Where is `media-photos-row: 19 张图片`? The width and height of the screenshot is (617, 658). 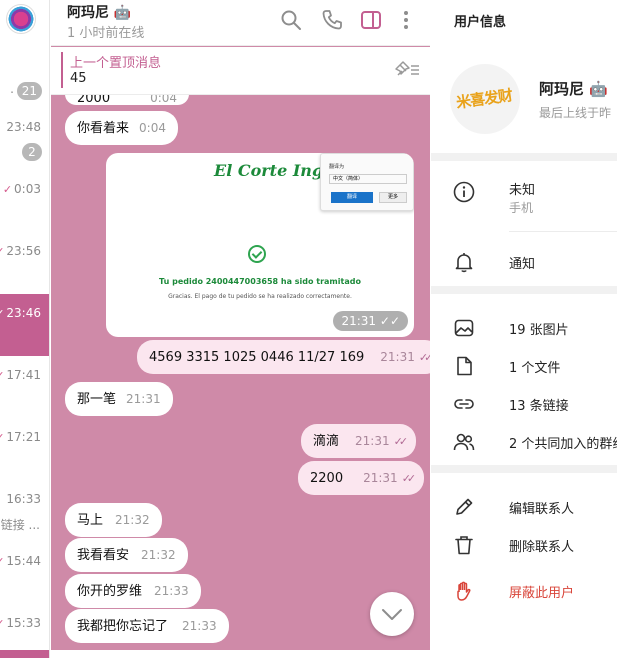 media-photos-row: 19 张图片 is located at coordinates (524, 327).